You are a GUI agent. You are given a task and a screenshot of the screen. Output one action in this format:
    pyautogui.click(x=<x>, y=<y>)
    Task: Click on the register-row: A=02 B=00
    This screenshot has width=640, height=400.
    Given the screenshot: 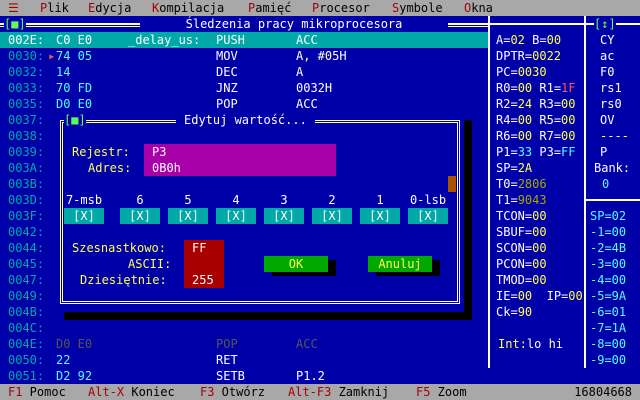 What is the action you would take?
    pyautogui.click(x=528, y=40)
    